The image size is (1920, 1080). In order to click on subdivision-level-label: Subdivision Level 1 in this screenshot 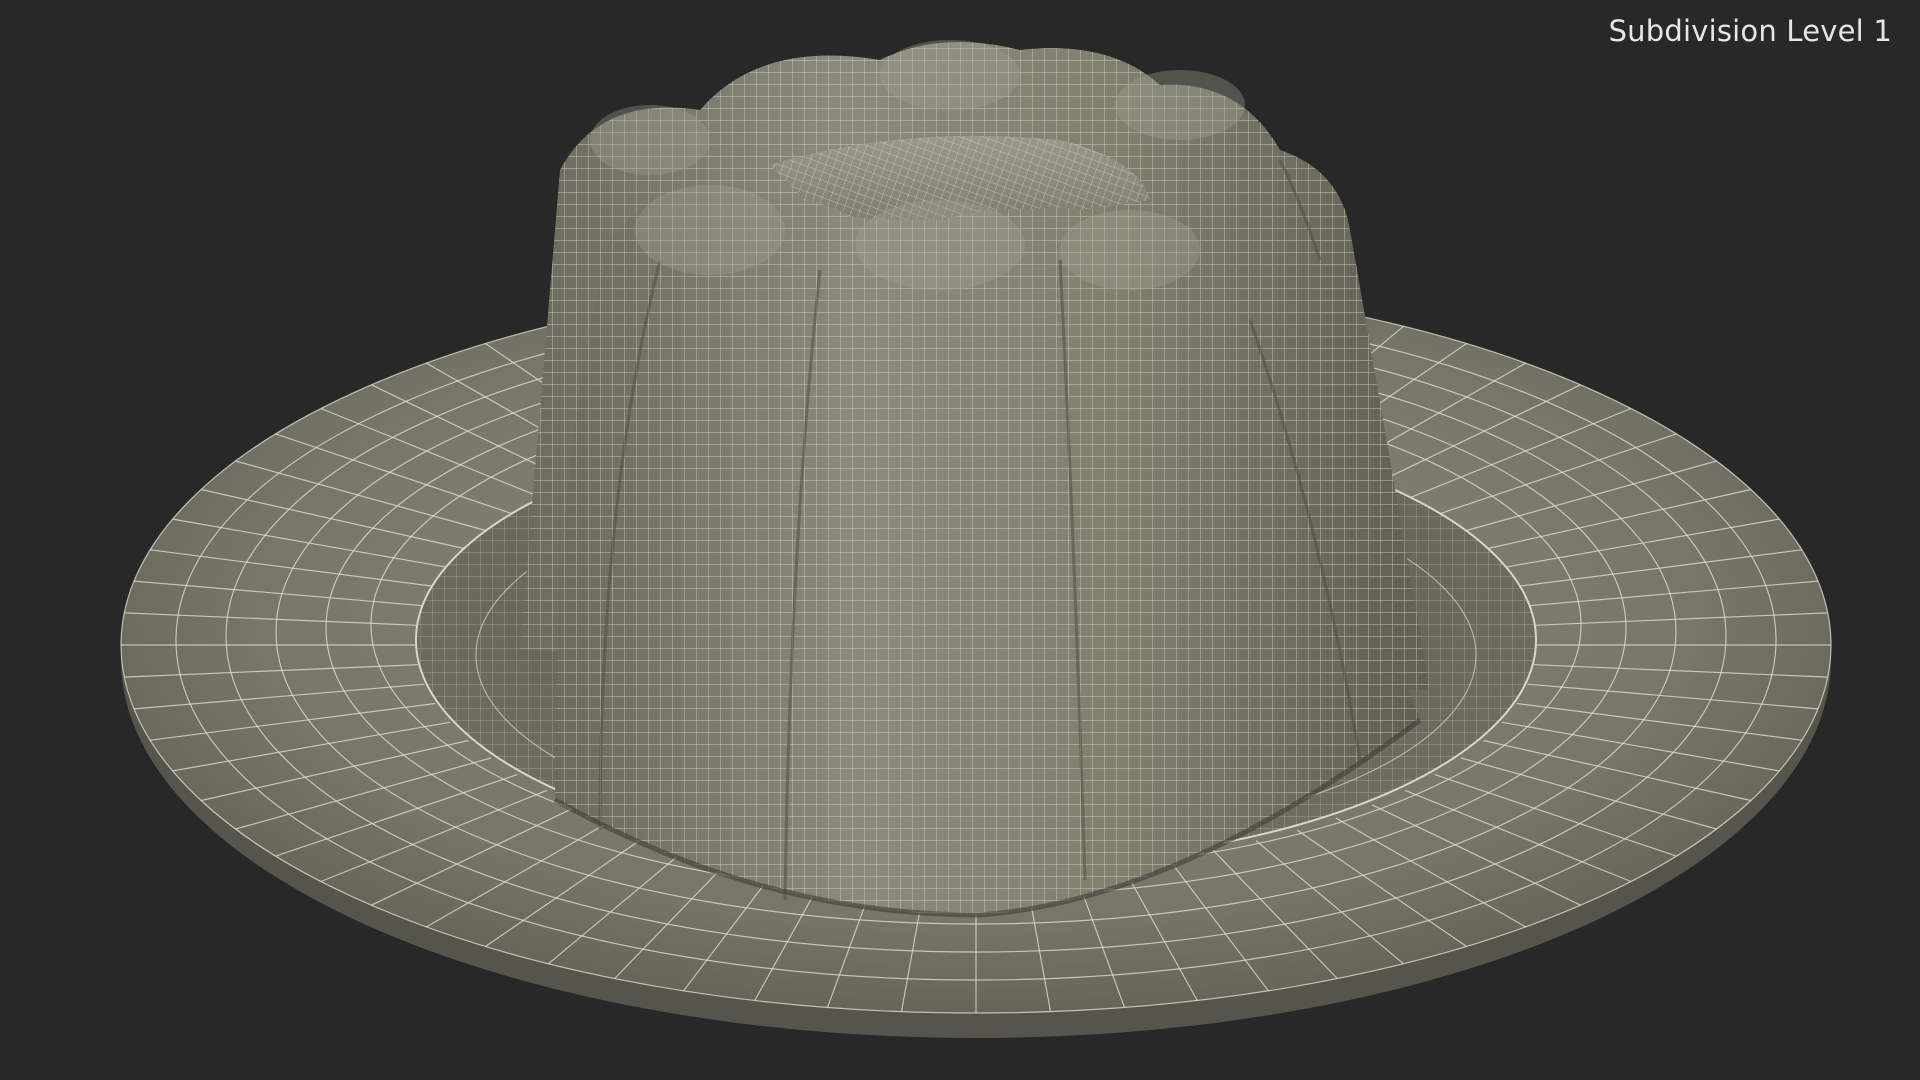, I will do `click(1750, 31)`.